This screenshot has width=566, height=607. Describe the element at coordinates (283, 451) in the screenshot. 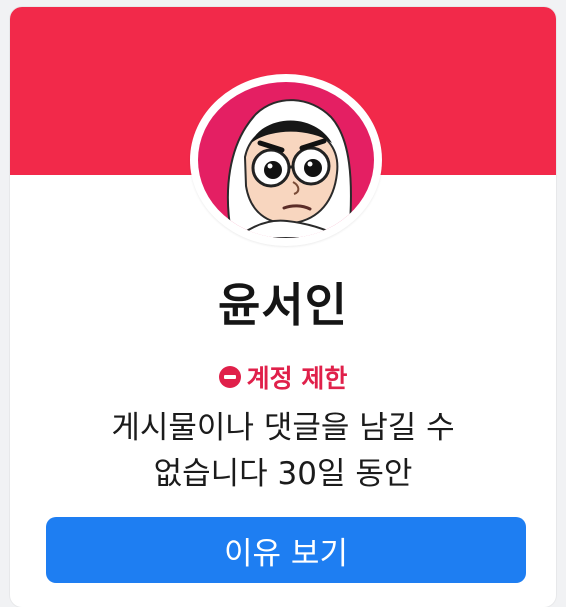

I see `restriction-message: 게시물이나 댓글을 남길 수 없습니다 30일 동안` at that location.